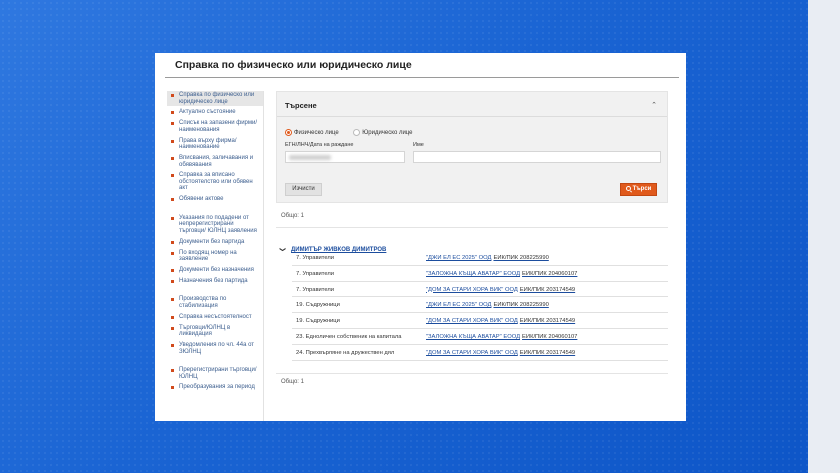  I want to click on sidebar-item-label: Уведомления по чл. 44а от ЗЮЛНЦ, so click(217, 348).